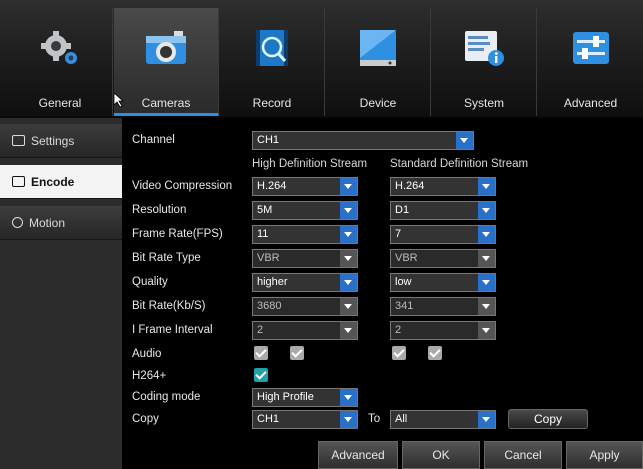  What do you see at coordinates (398, 330) in the screenshot?
I see `sd-iframe-interval-value: 2` at bounding box center [398, 330].